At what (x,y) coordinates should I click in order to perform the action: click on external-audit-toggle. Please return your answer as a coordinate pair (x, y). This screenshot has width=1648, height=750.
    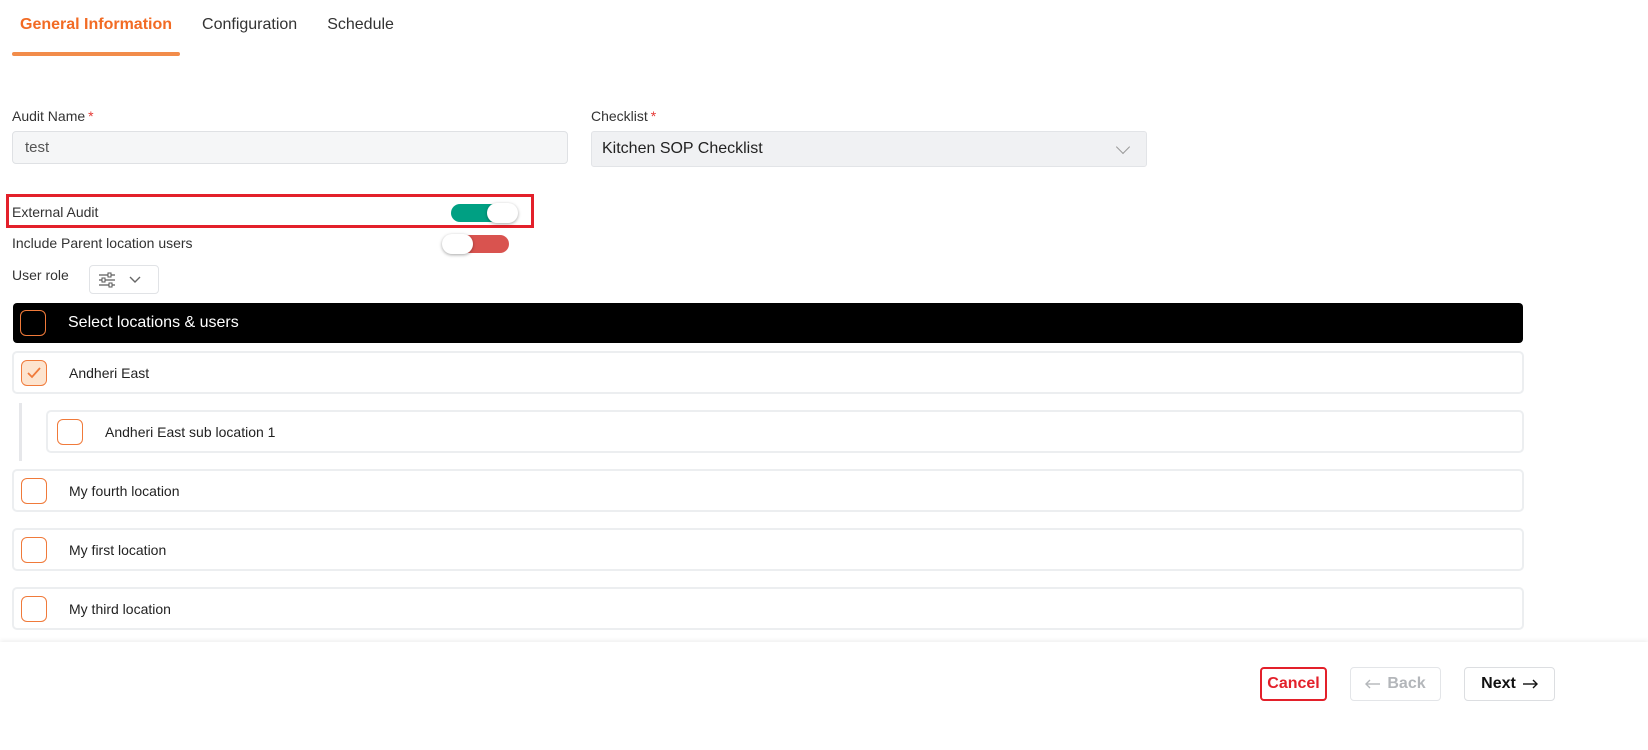
    Looking at the image, I should click on (484, 213).